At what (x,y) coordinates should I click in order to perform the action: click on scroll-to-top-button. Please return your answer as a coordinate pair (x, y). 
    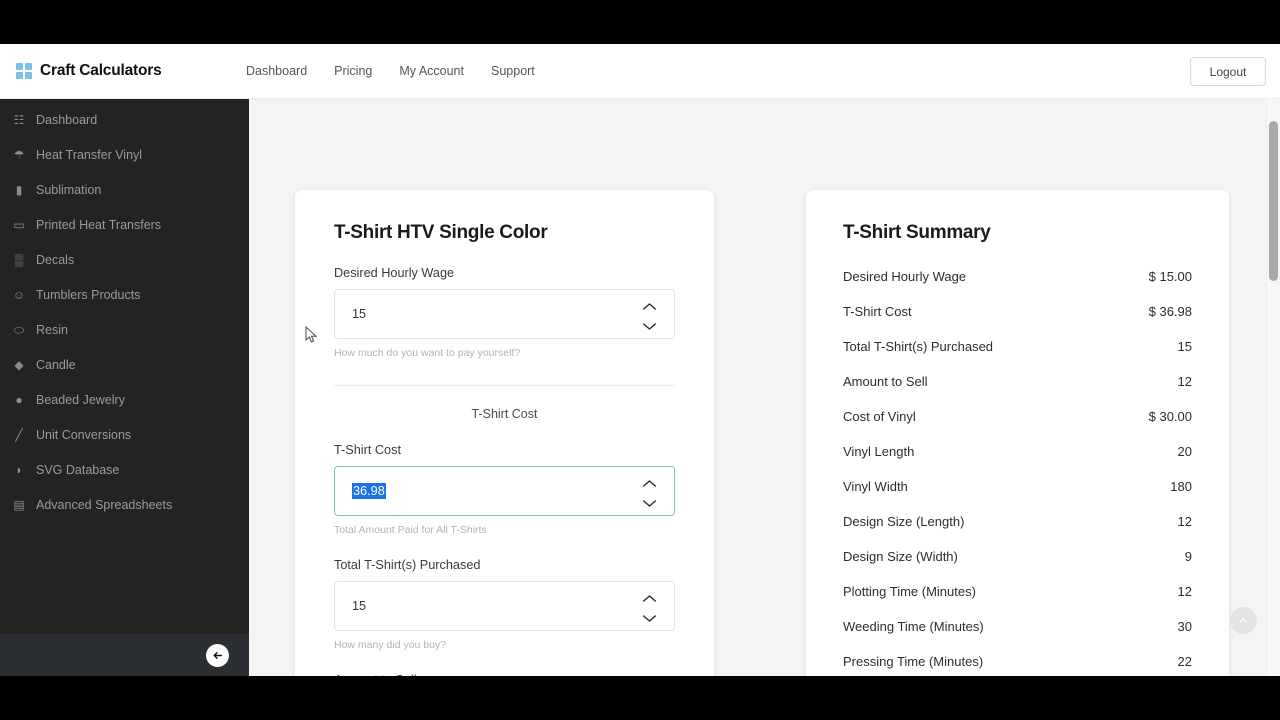
    Looking at the image, I should click on (1243, 620).